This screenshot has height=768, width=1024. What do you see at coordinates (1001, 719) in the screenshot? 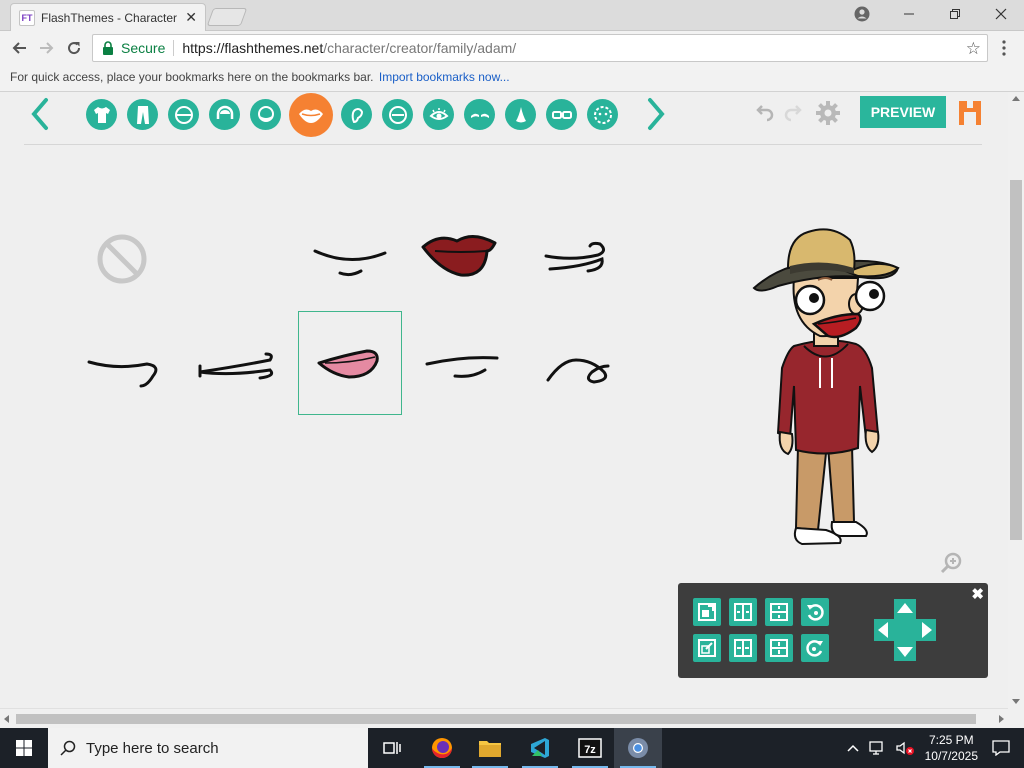
I see `scroll-right-icon` at bounding box center [1001, 719].